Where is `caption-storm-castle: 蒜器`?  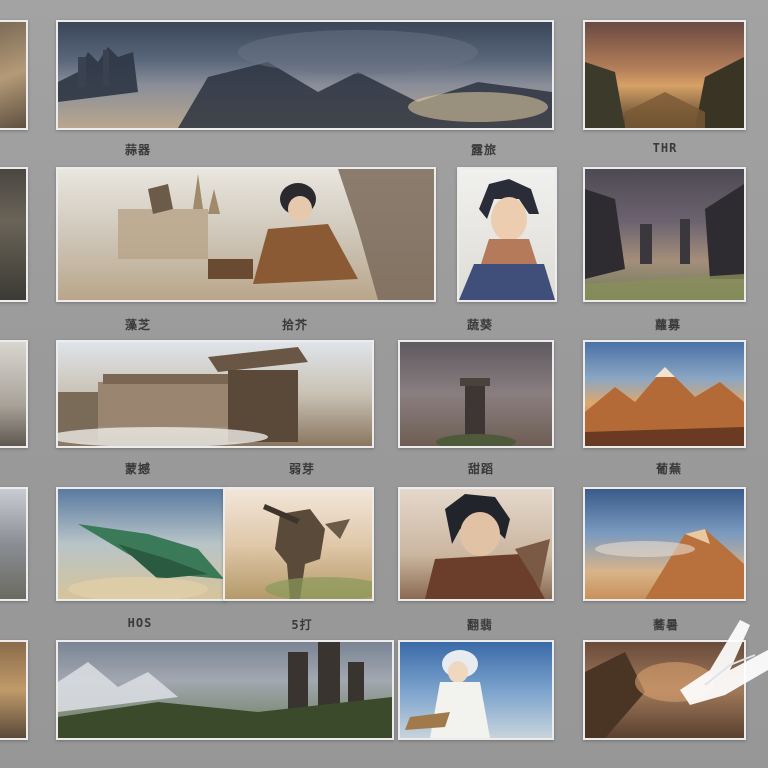 caption-storm-castle: 蒜器 is located at coordinates (137, 150).